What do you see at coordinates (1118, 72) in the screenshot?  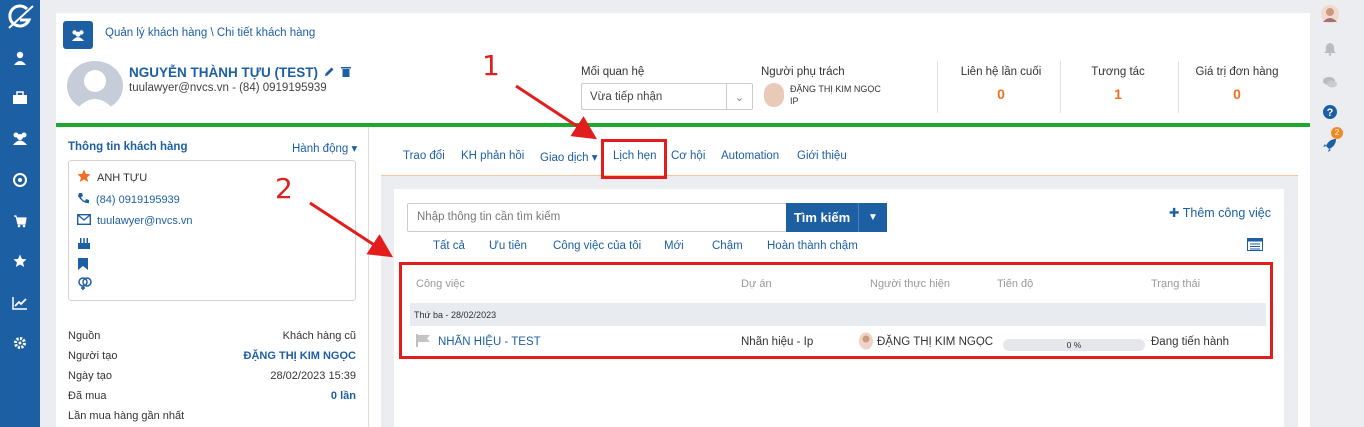 I see `stat-label: Tương tác` at bounding box center [1118, 72].